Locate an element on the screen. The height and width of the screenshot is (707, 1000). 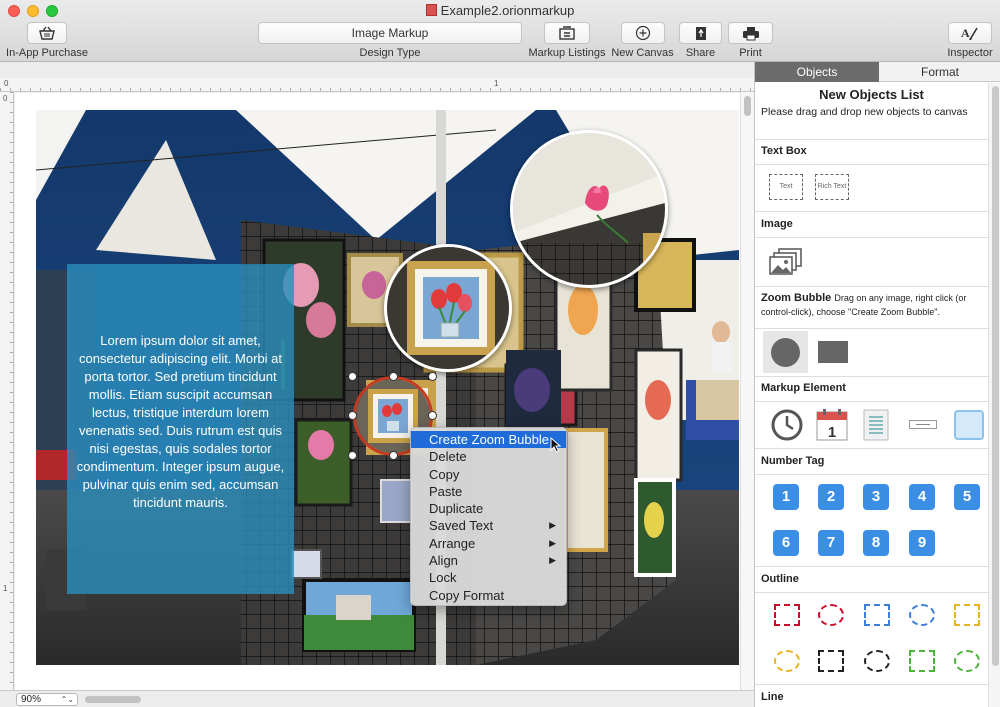
image-object-icon is located at coordinates (786, 262).